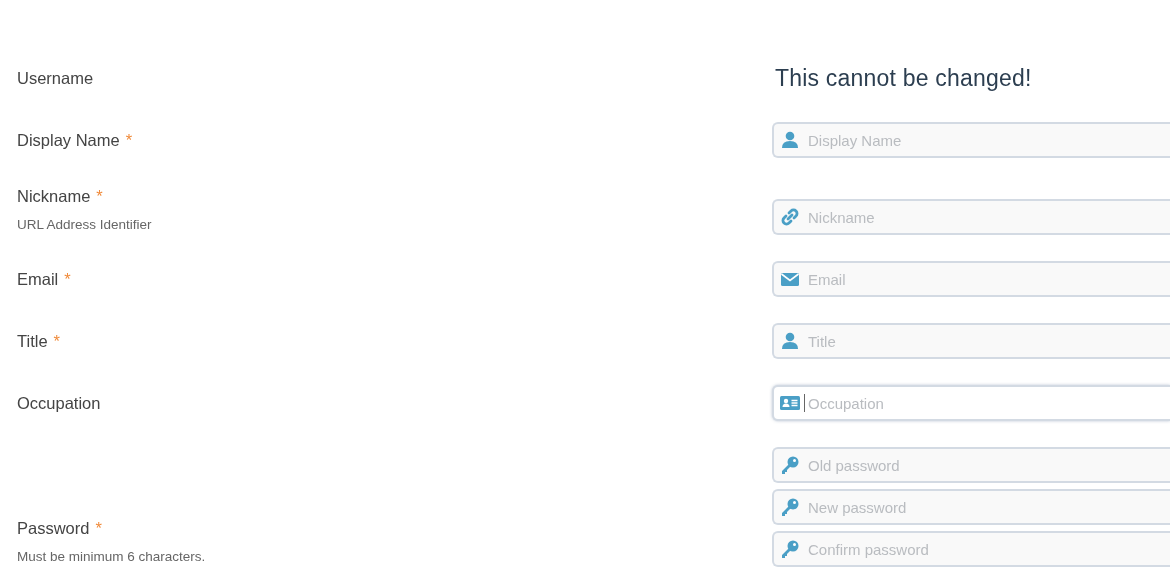 The width and height of the screenshot is (1170, 578). I want to click on input-field: Email, so click(971, 279).